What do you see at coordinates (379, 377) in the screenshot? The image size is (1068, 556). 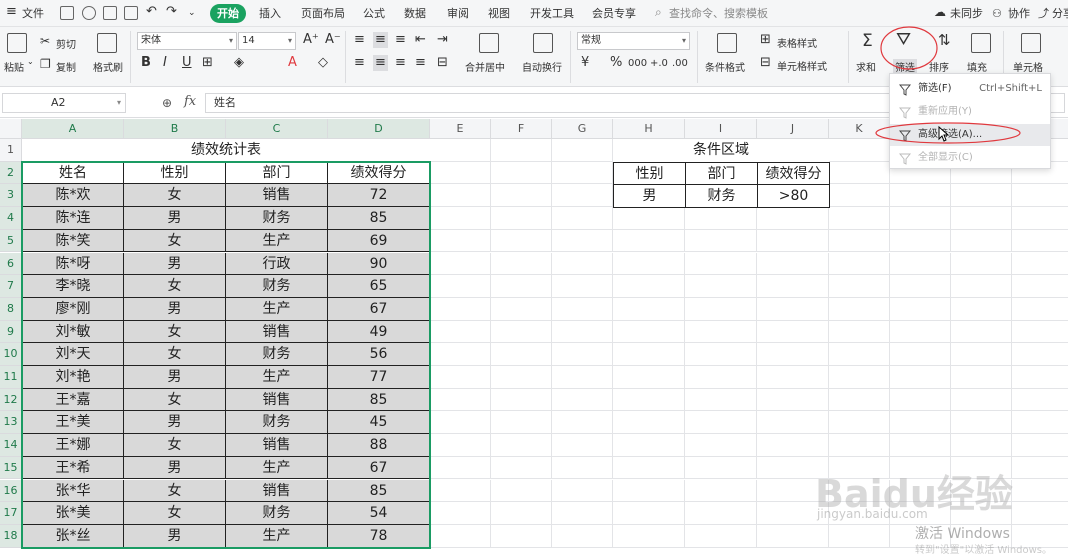 I see `table-cell: 77` at bounding box center [379, 377].